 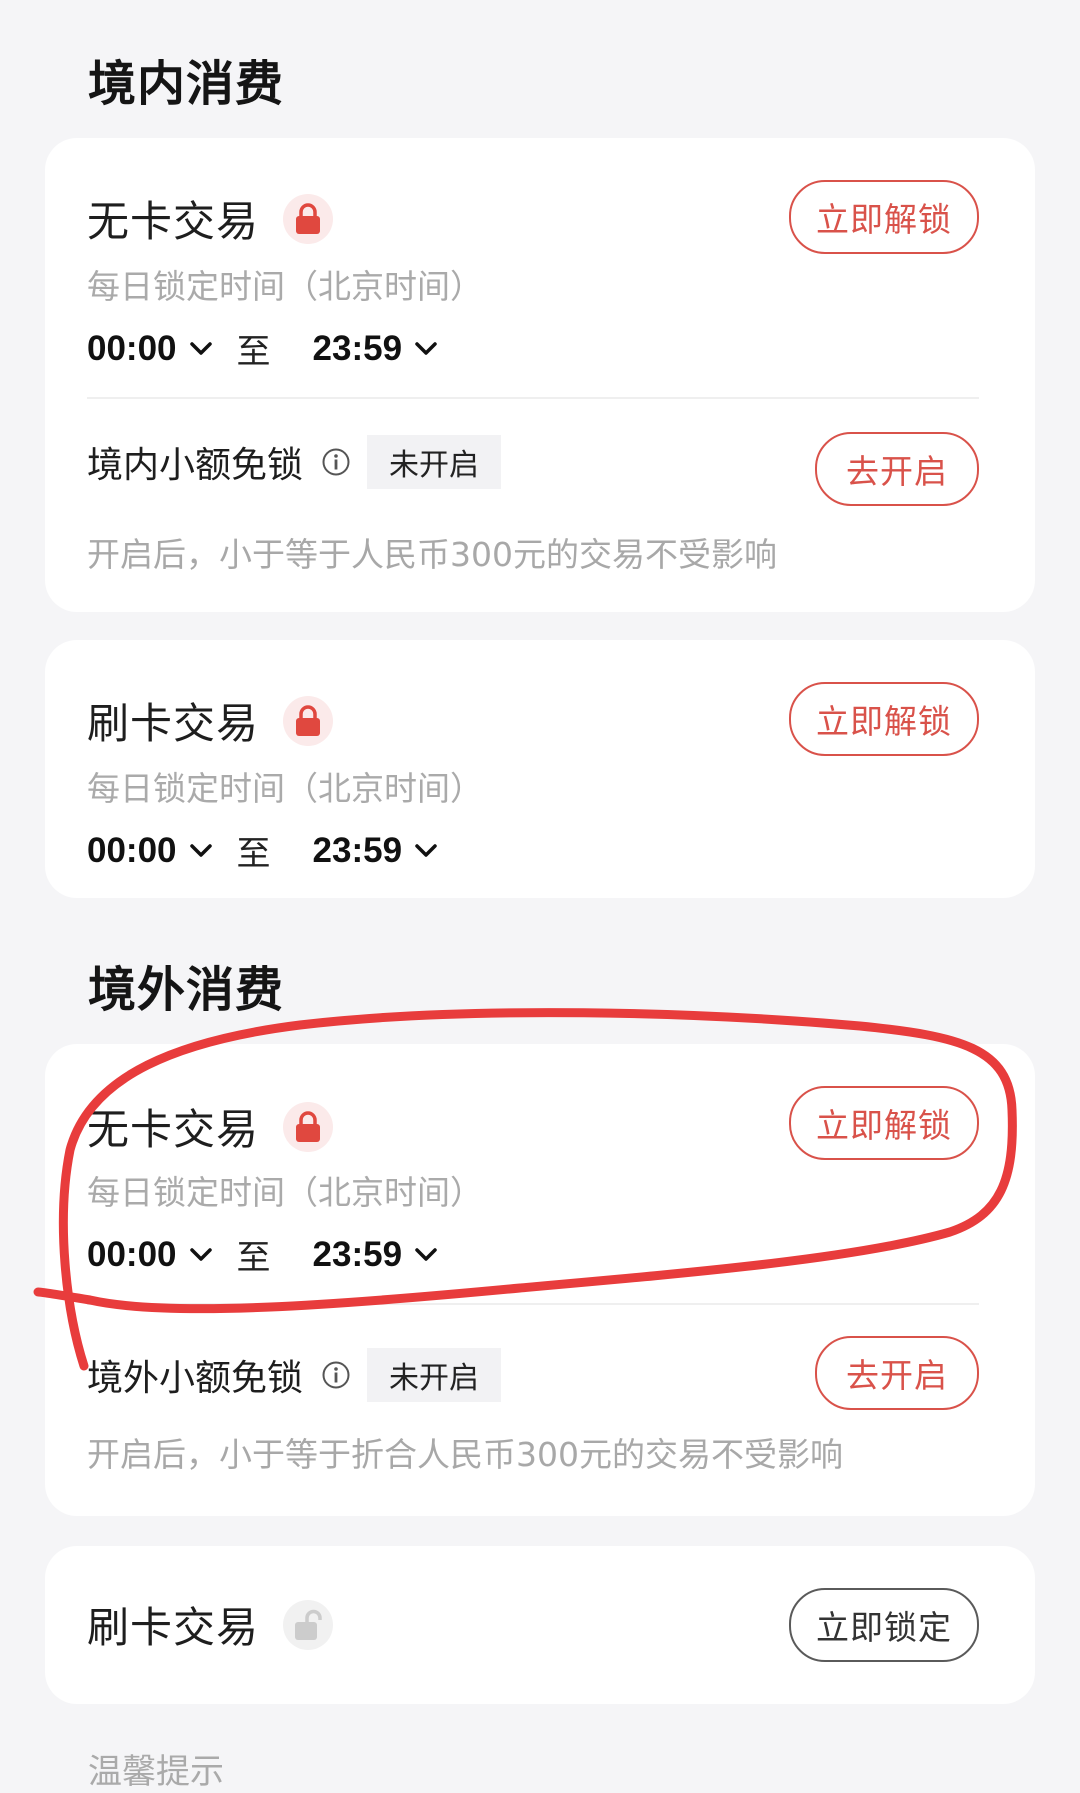 I want to click on domestic-card-swipe-card: 刷卡交易 立即解锁 每日锁定时间（北京时间） 00:00 至 23:59, so click(x=540, y=769).